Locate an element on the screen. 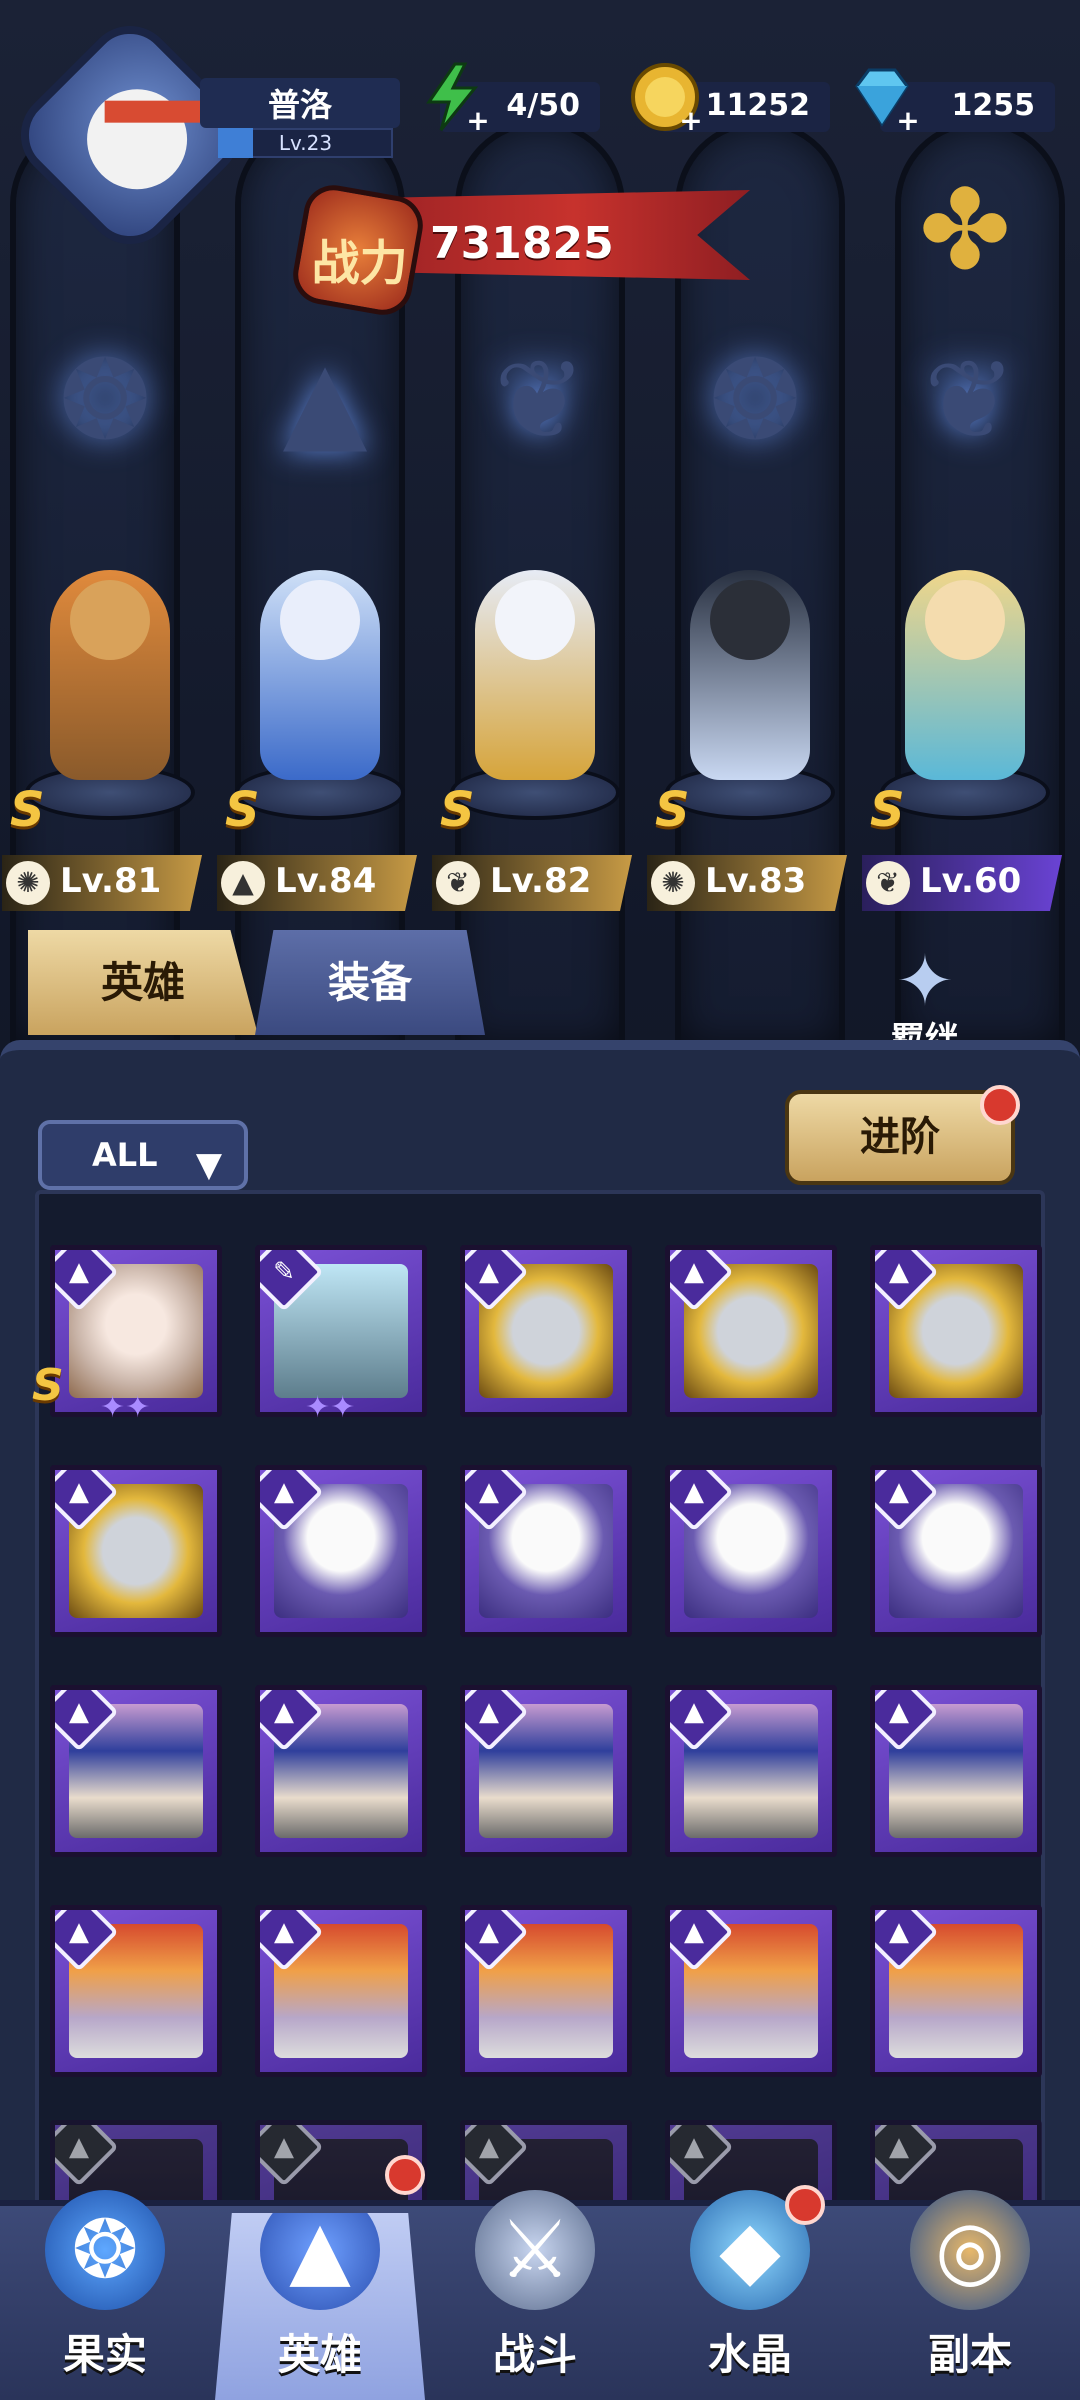 Image resolution: width=1080 pixels, height=2400 pixels. lineup-level-tag: ❦ Lv.60 is located at coordinates (962, 883).